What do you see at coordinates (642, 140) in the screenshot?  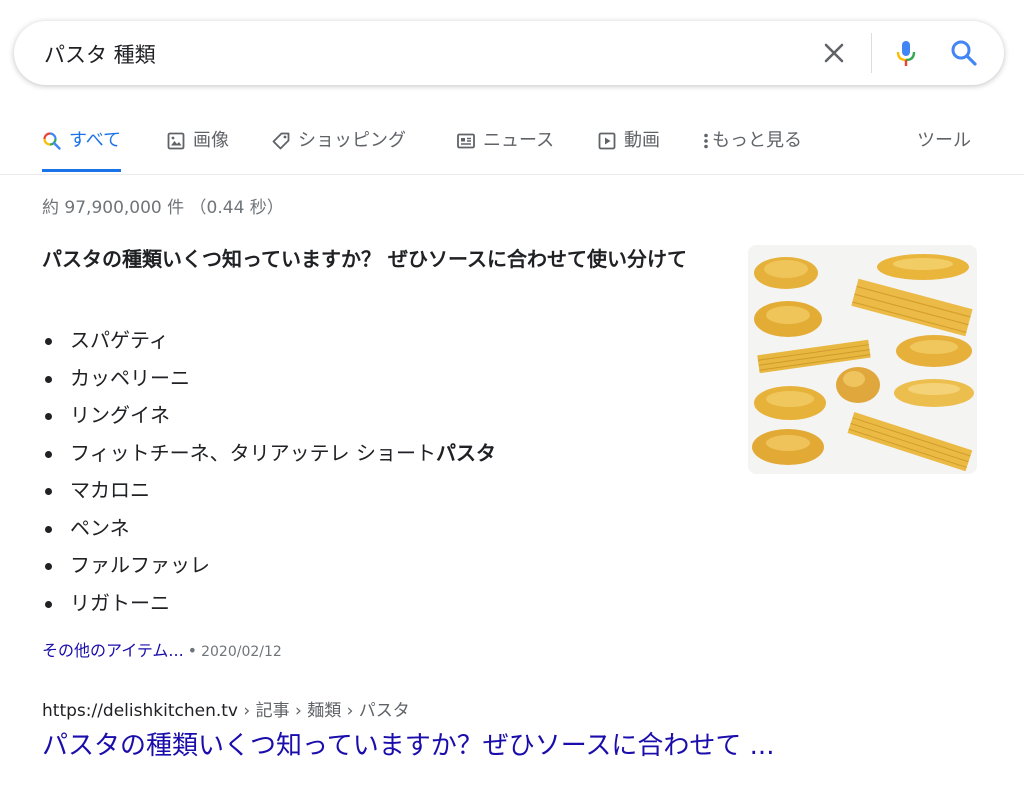 I see `tab-label: 動画` at bounding box center [642, 140].